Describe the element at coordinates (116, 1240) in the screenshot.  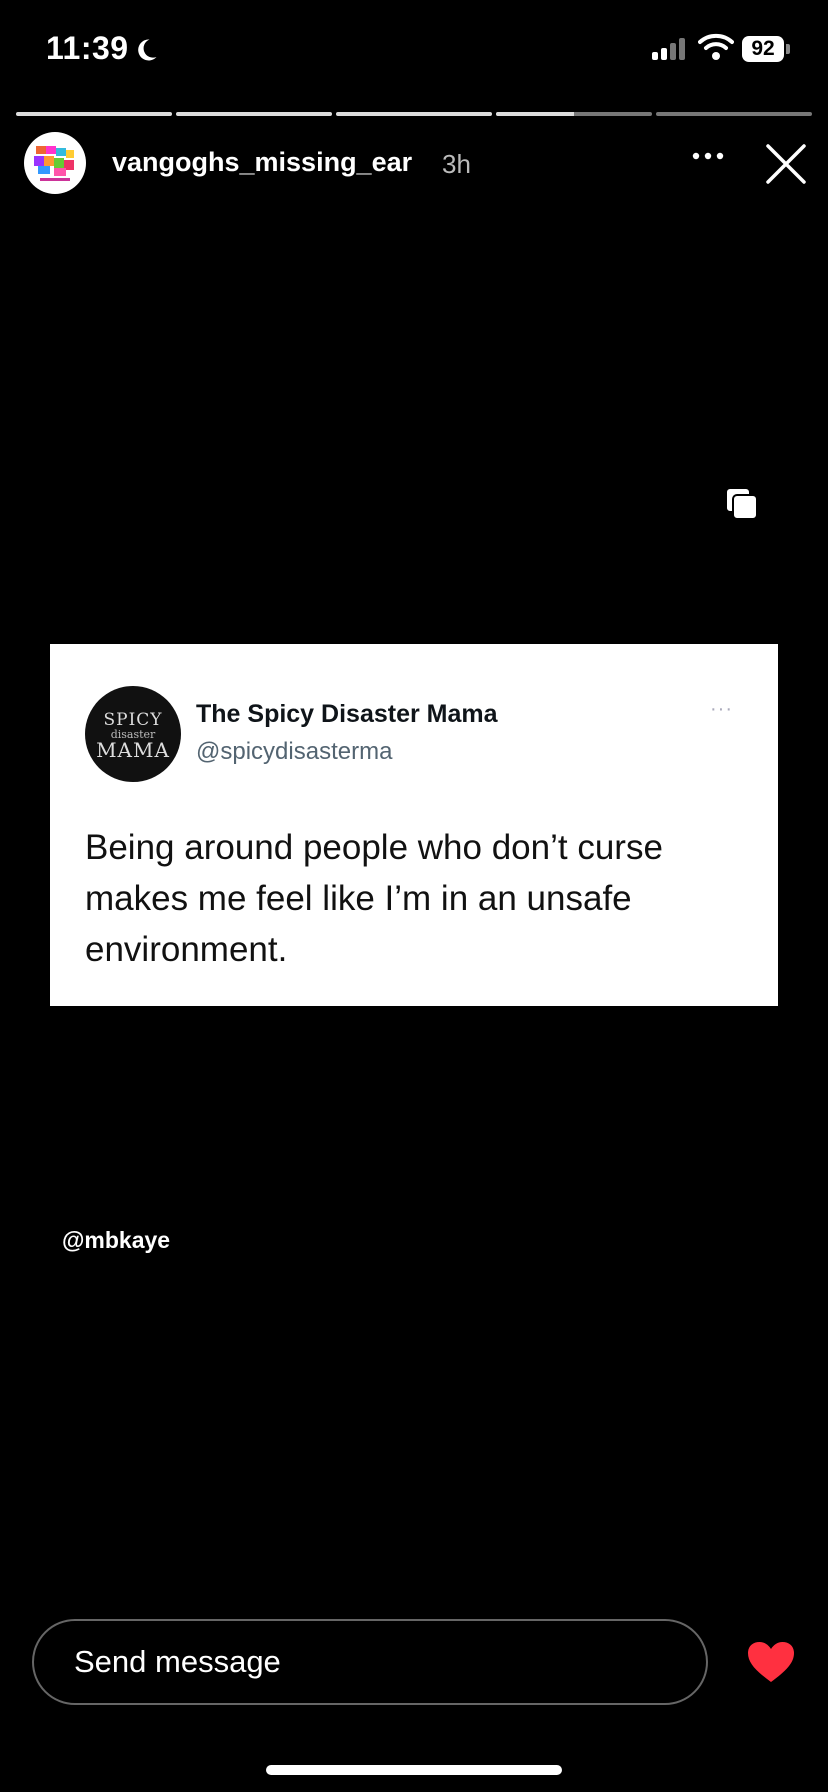
I see `mention-tag: @mbkaye` at that location.